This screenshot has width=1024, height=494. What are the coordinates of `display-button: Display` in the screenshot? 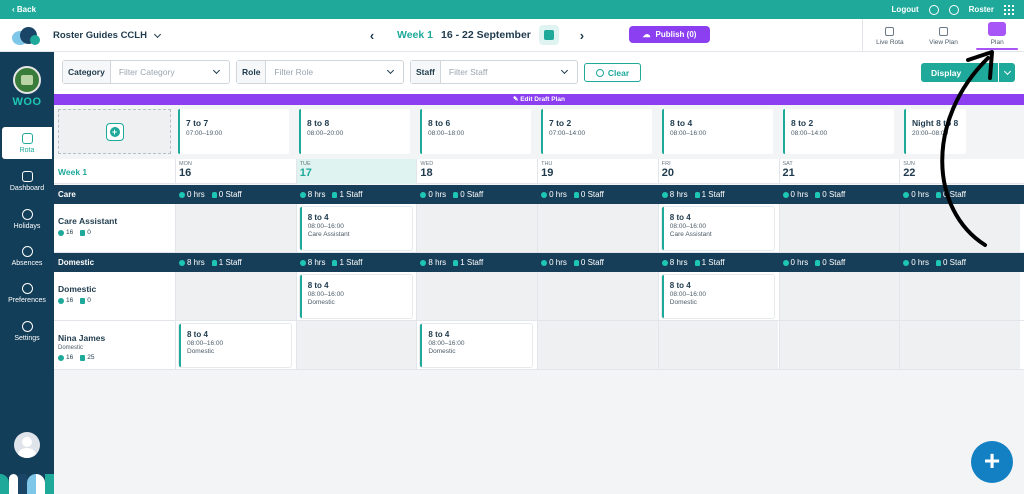 It's located at (959, 72).